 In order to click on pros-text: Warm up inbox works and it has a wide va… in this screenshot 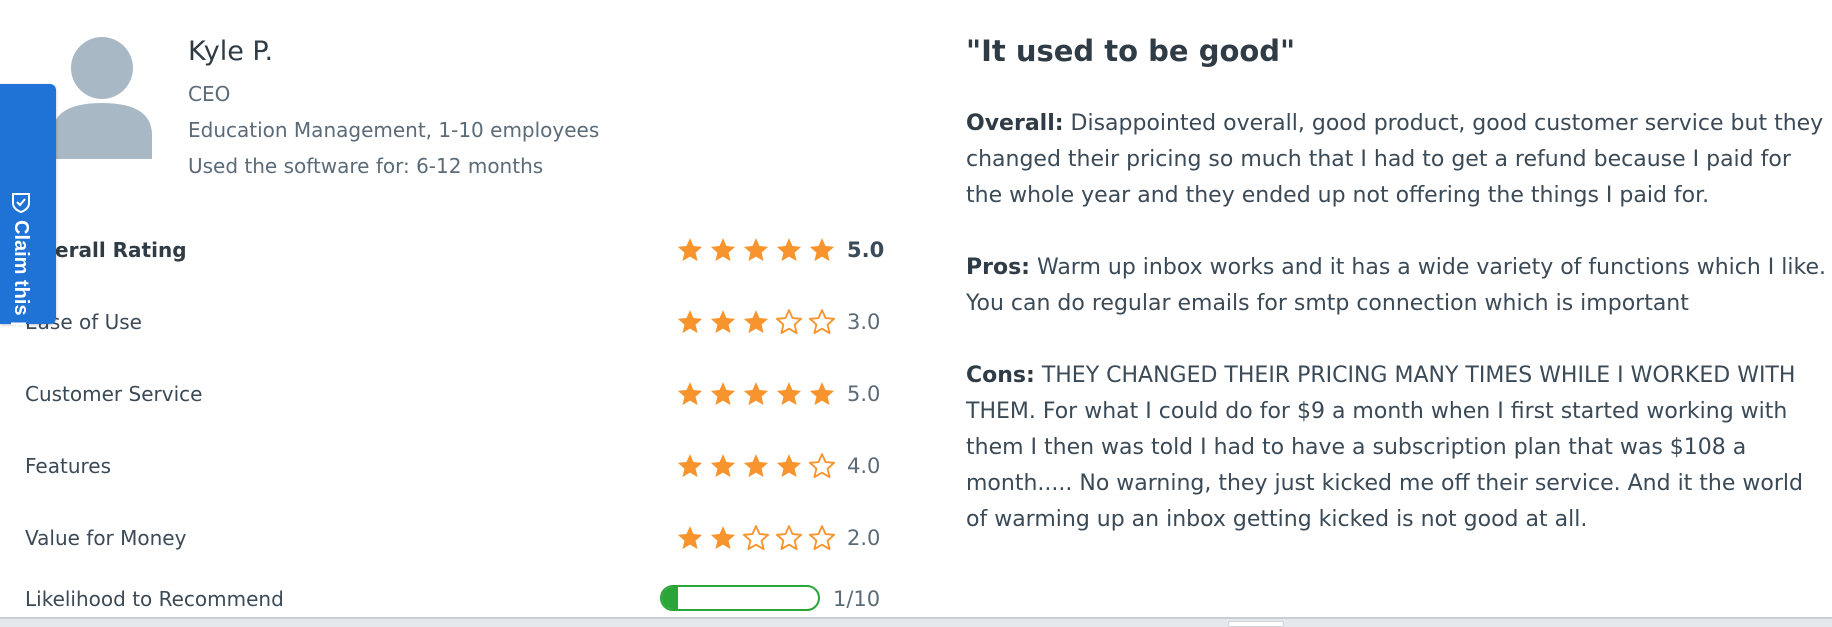, I will do `click(1396, 285)`.